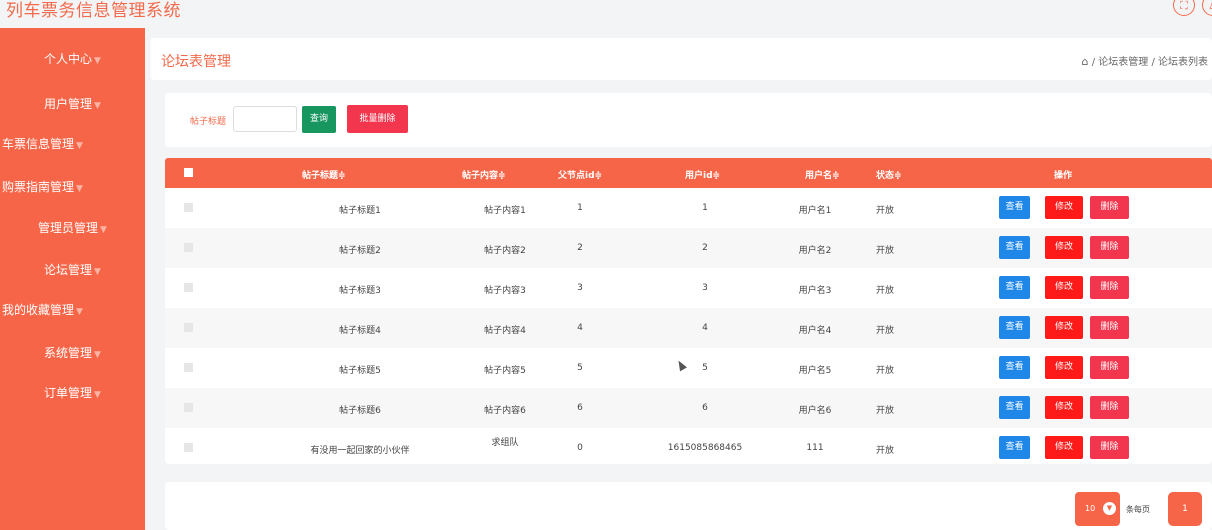  Describe the element at coordinates (688, 208) in the screenshot. I see `table-row: 帖子标题1 帖子内容1 1 1 用户名1 开放 查看 修改 删除` at that location.